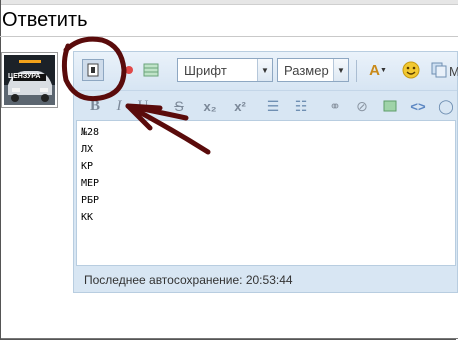 The height and width of the screenshot is (346, 458). What do you see at coordinates (90, 132) in the screenshot?
I see `text-line: №28` at bounding box center [90, 132].